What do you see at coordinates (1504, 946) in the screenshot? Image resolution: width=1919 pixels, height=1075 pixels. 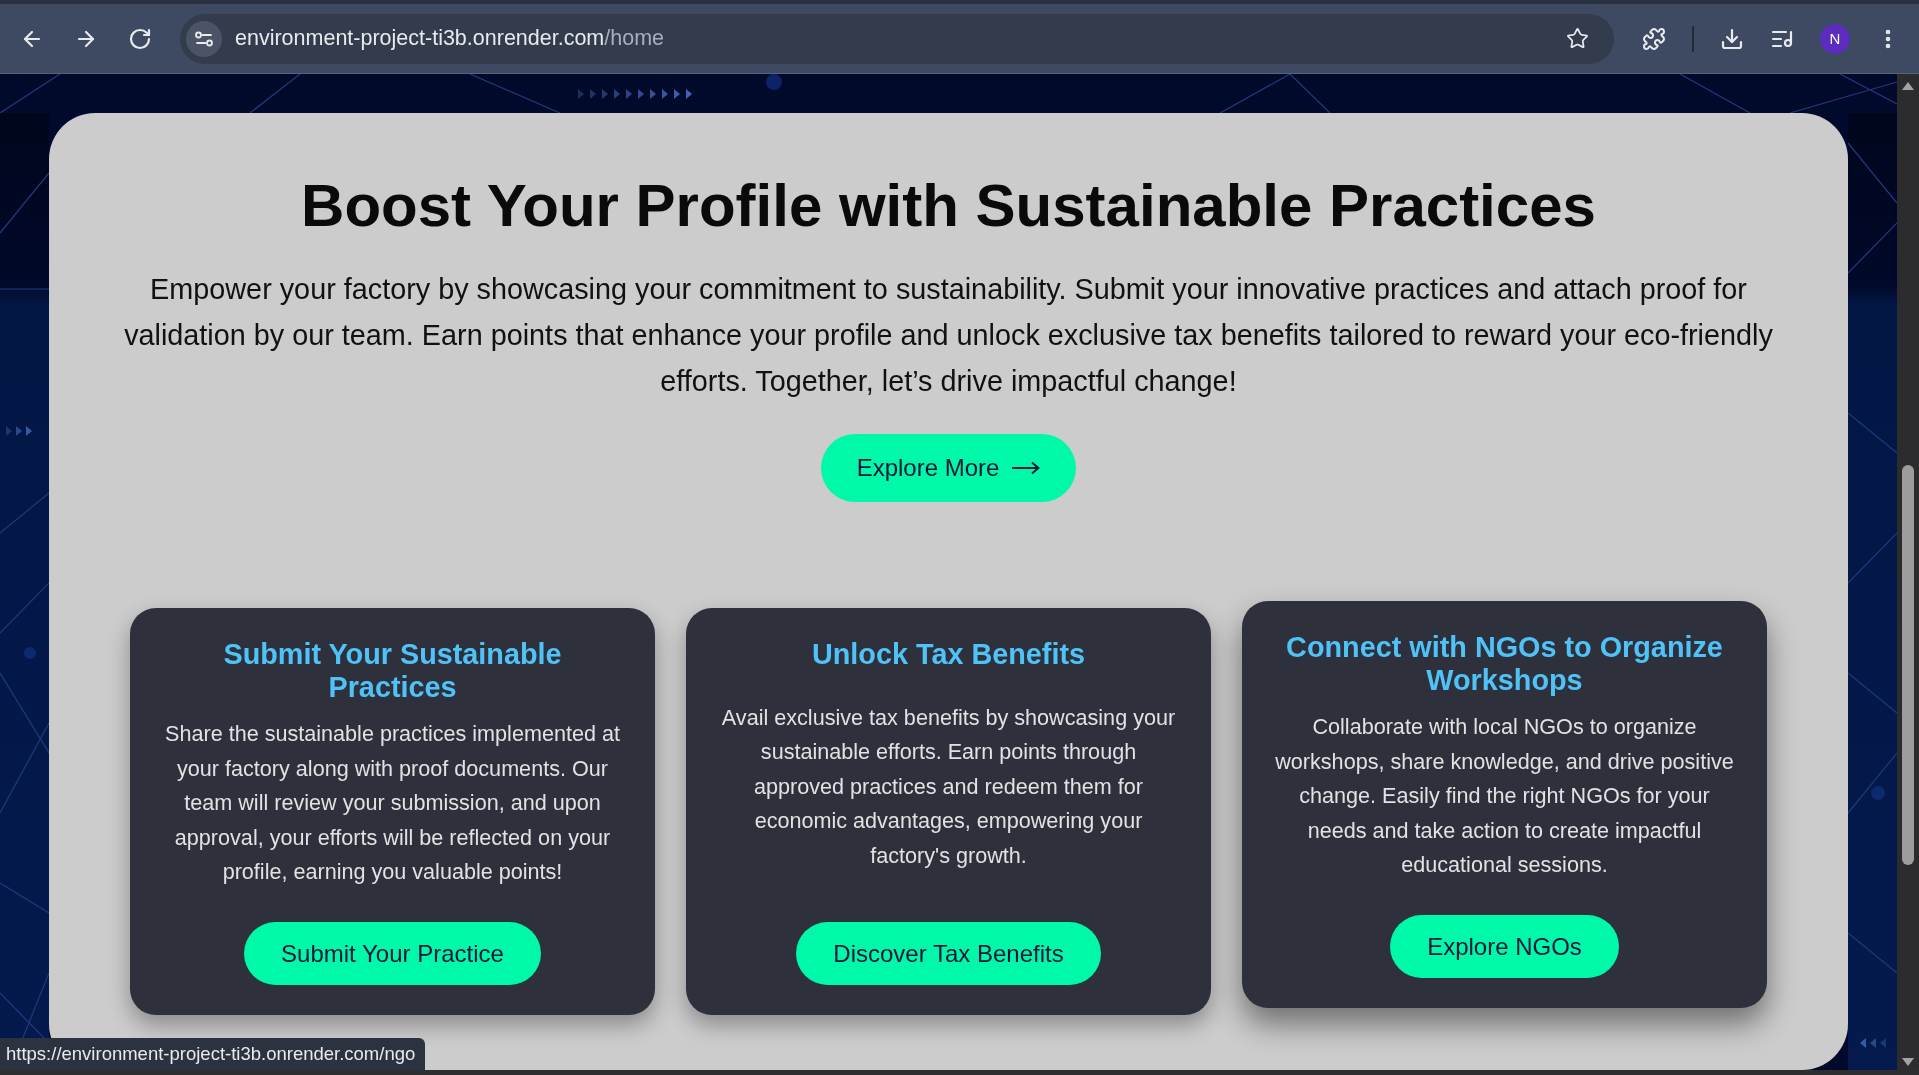 I see `card-action-button: Explore NGOs` at bounding box center [1504, 946].